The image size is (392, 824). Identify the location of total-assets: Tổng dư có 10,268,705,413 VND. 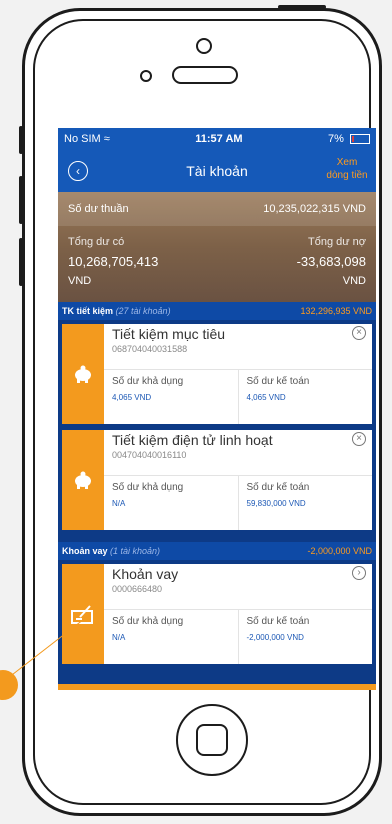
(113, 265).